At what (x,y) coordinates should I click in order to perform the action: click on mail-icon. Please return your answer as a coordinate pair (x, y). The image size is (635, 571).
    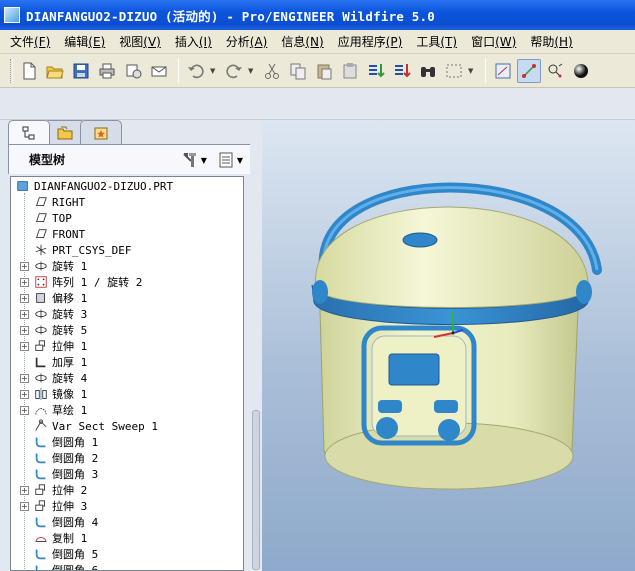
    Looking at the image, I should click on (159, 71).